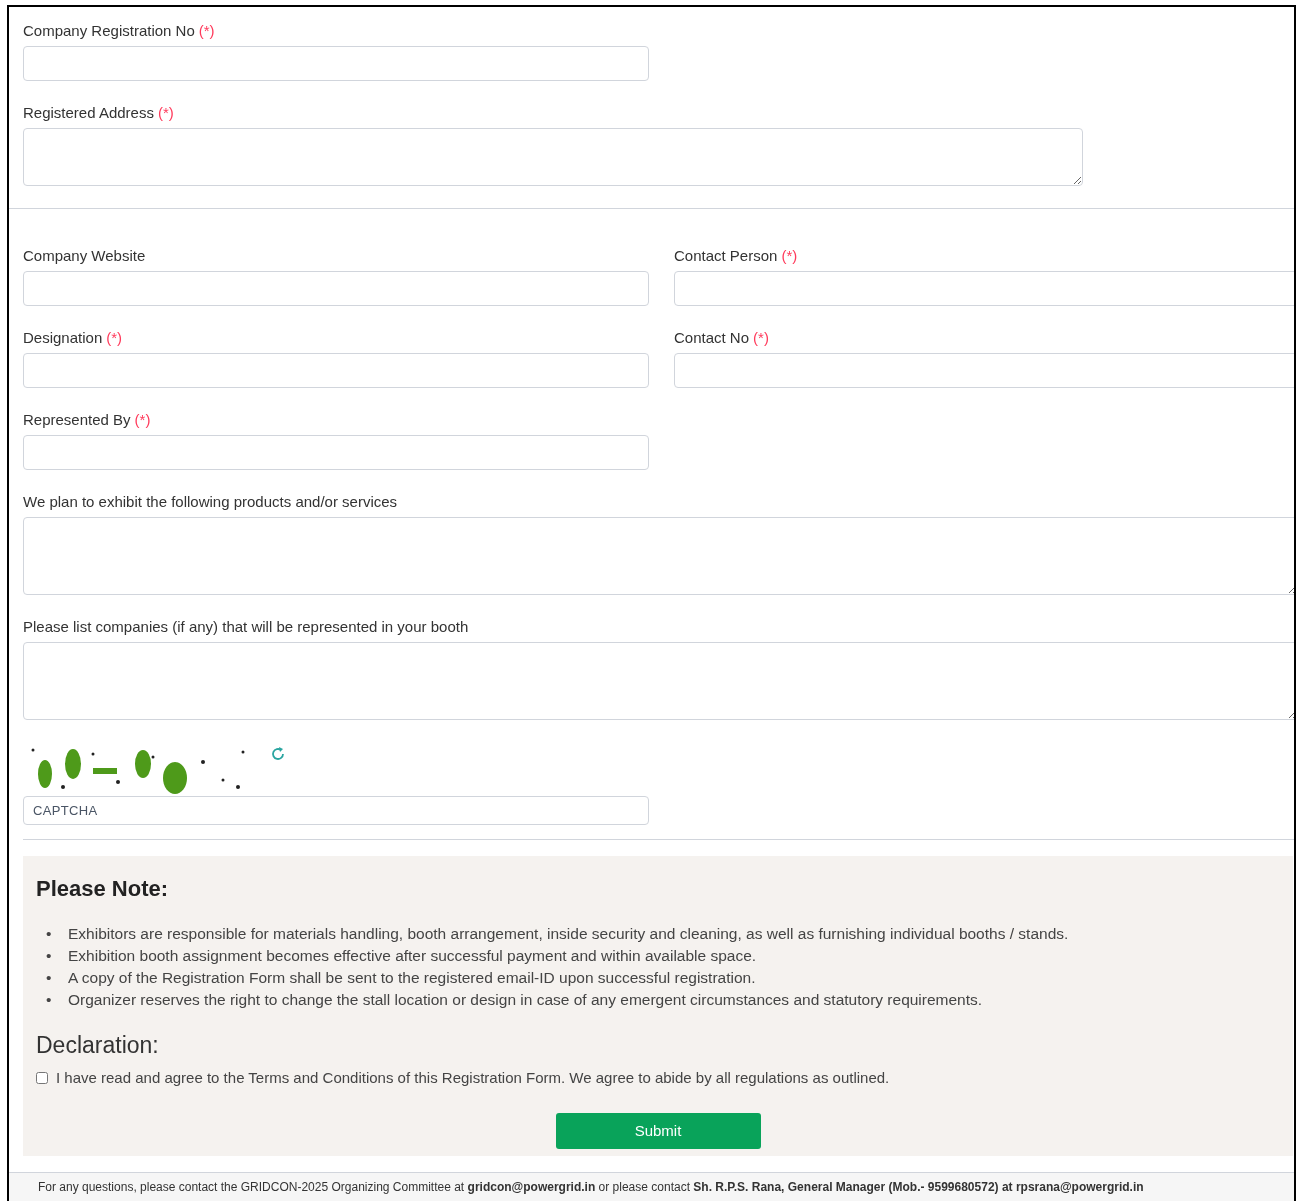  Describe the element at coordinates (726, 256) in the screenshot. I see `field-label: Contact Person` at that location.